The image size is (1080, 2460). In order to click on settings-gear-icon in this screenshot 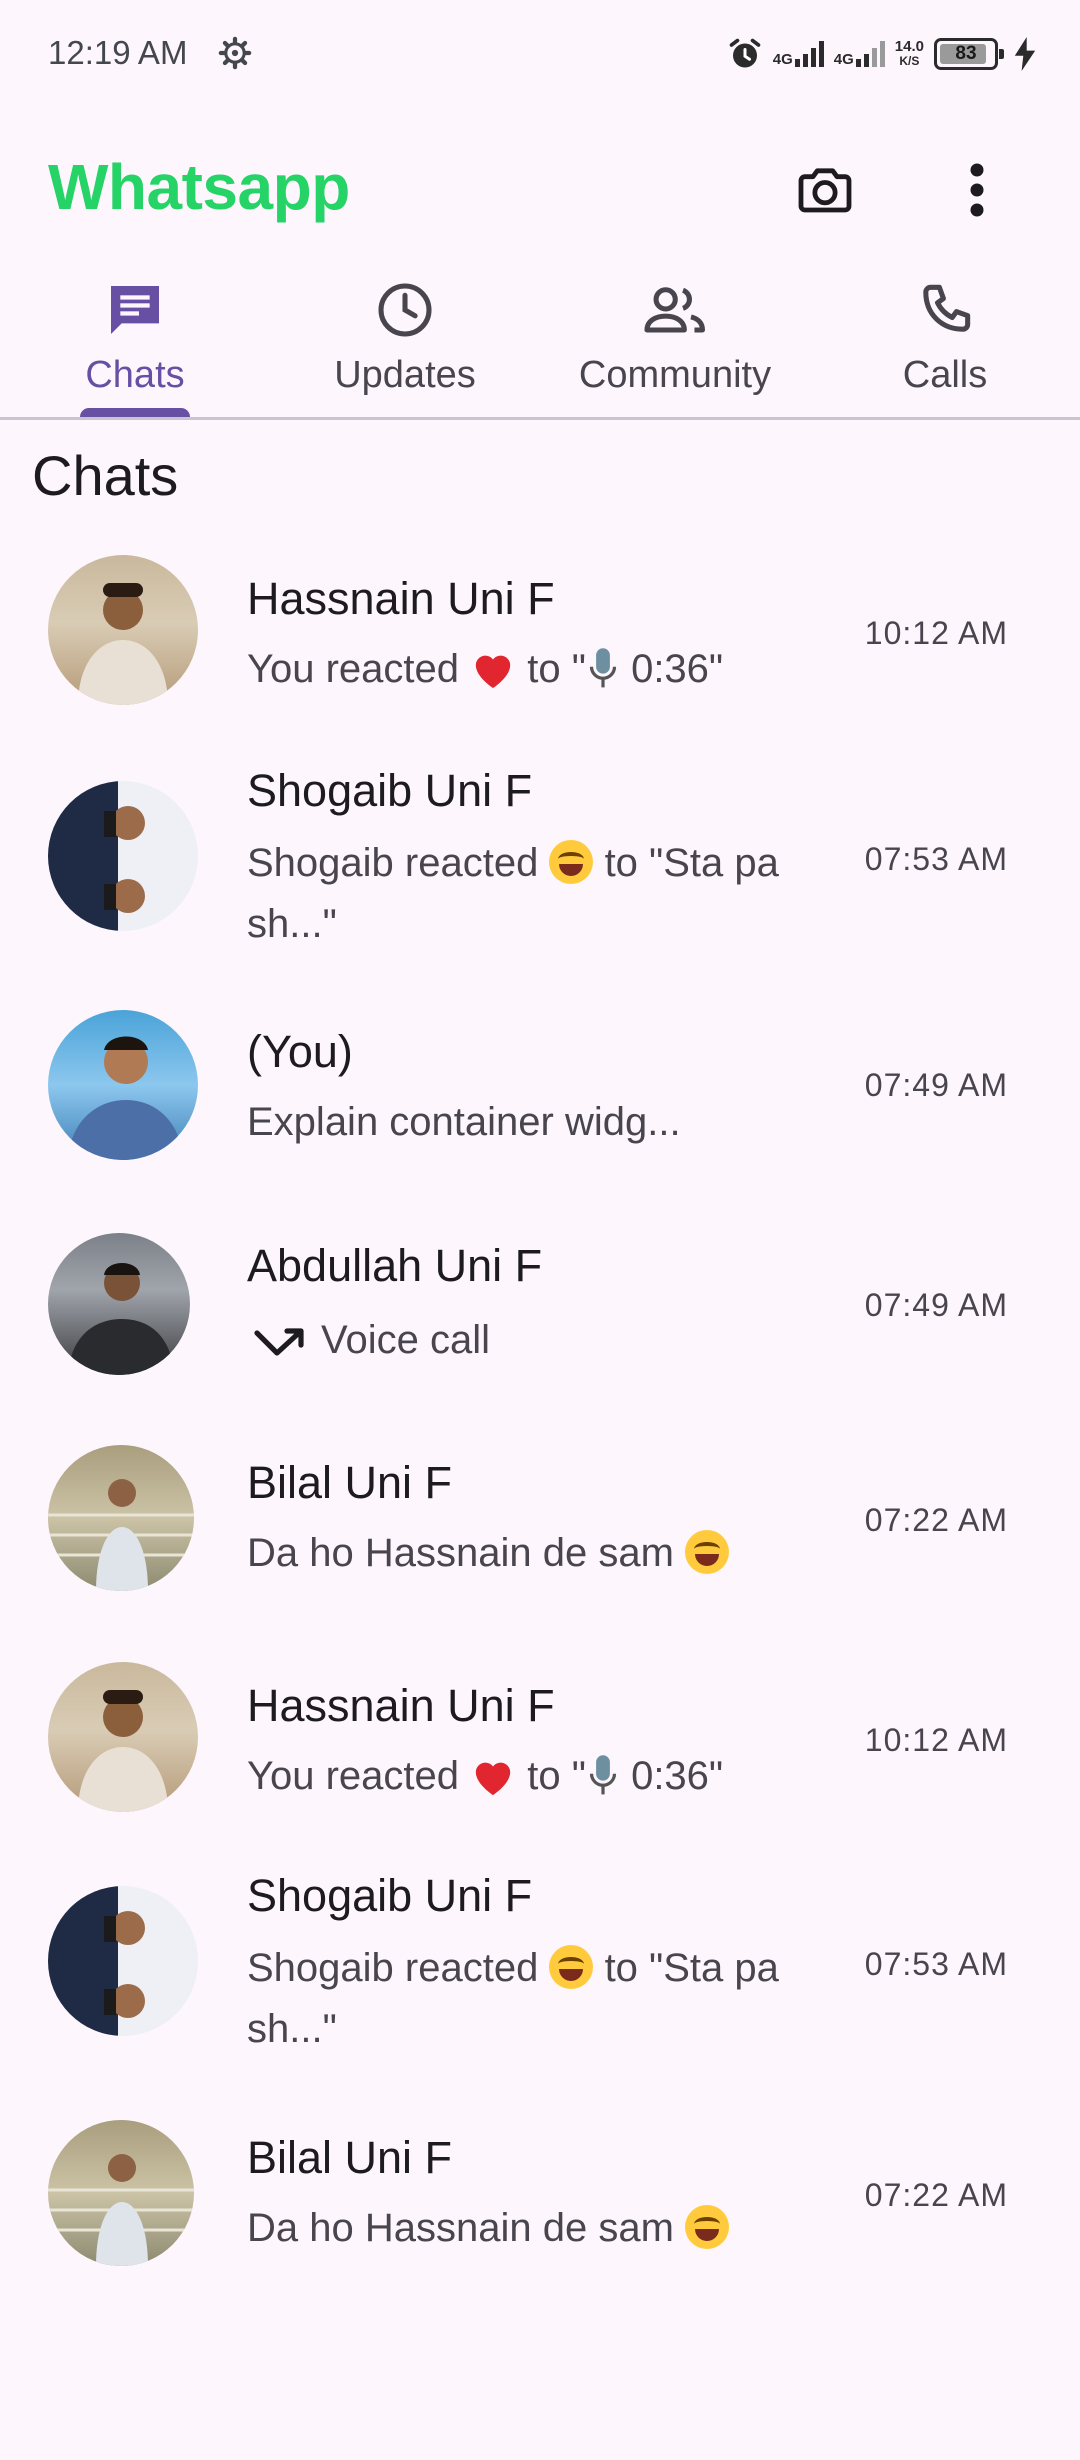, I will do `click(235, 53)`.